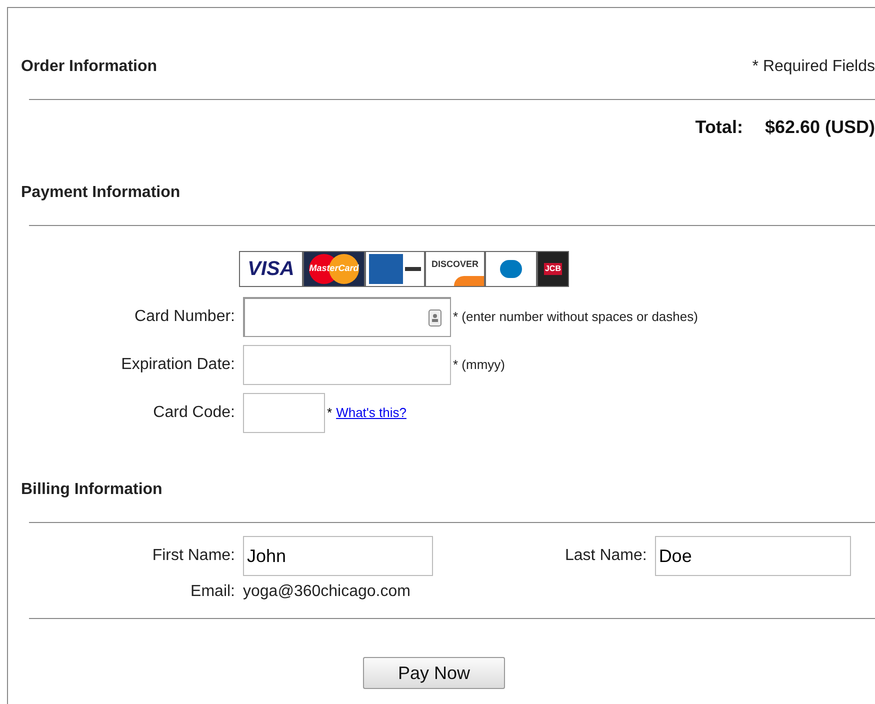 The width and height of the screenshot is (875, 704). What do you see at coordinates (435, 317) in the screenshot?
I see `contact-card-icon` at bounding box center [435, 317].